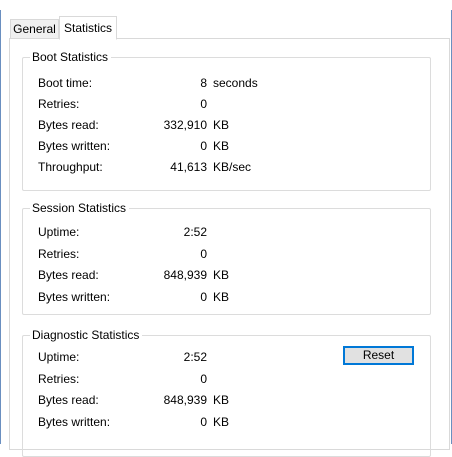 Image resolution: width=452 pixels, height=457 pixels. What do you see at coordinates (59, 357) in the screenshot?
I see `diagnostic-row-label: Uptime:` at bounding box center [59, 357].